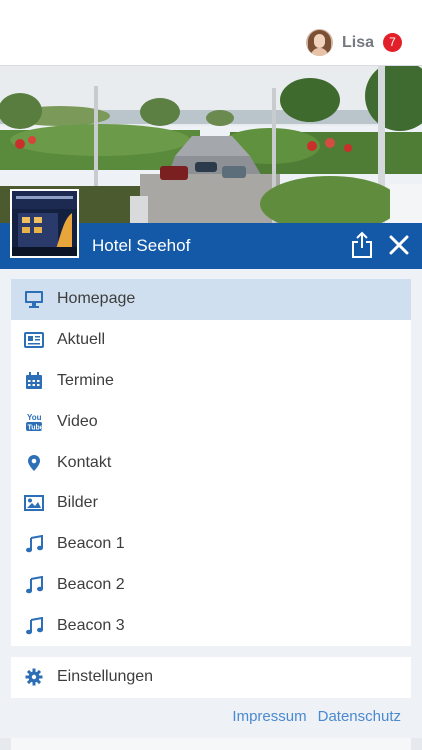 The image size is (422, 750). I want to click on menu-item-video: You Tube Video, so click(211, 421).